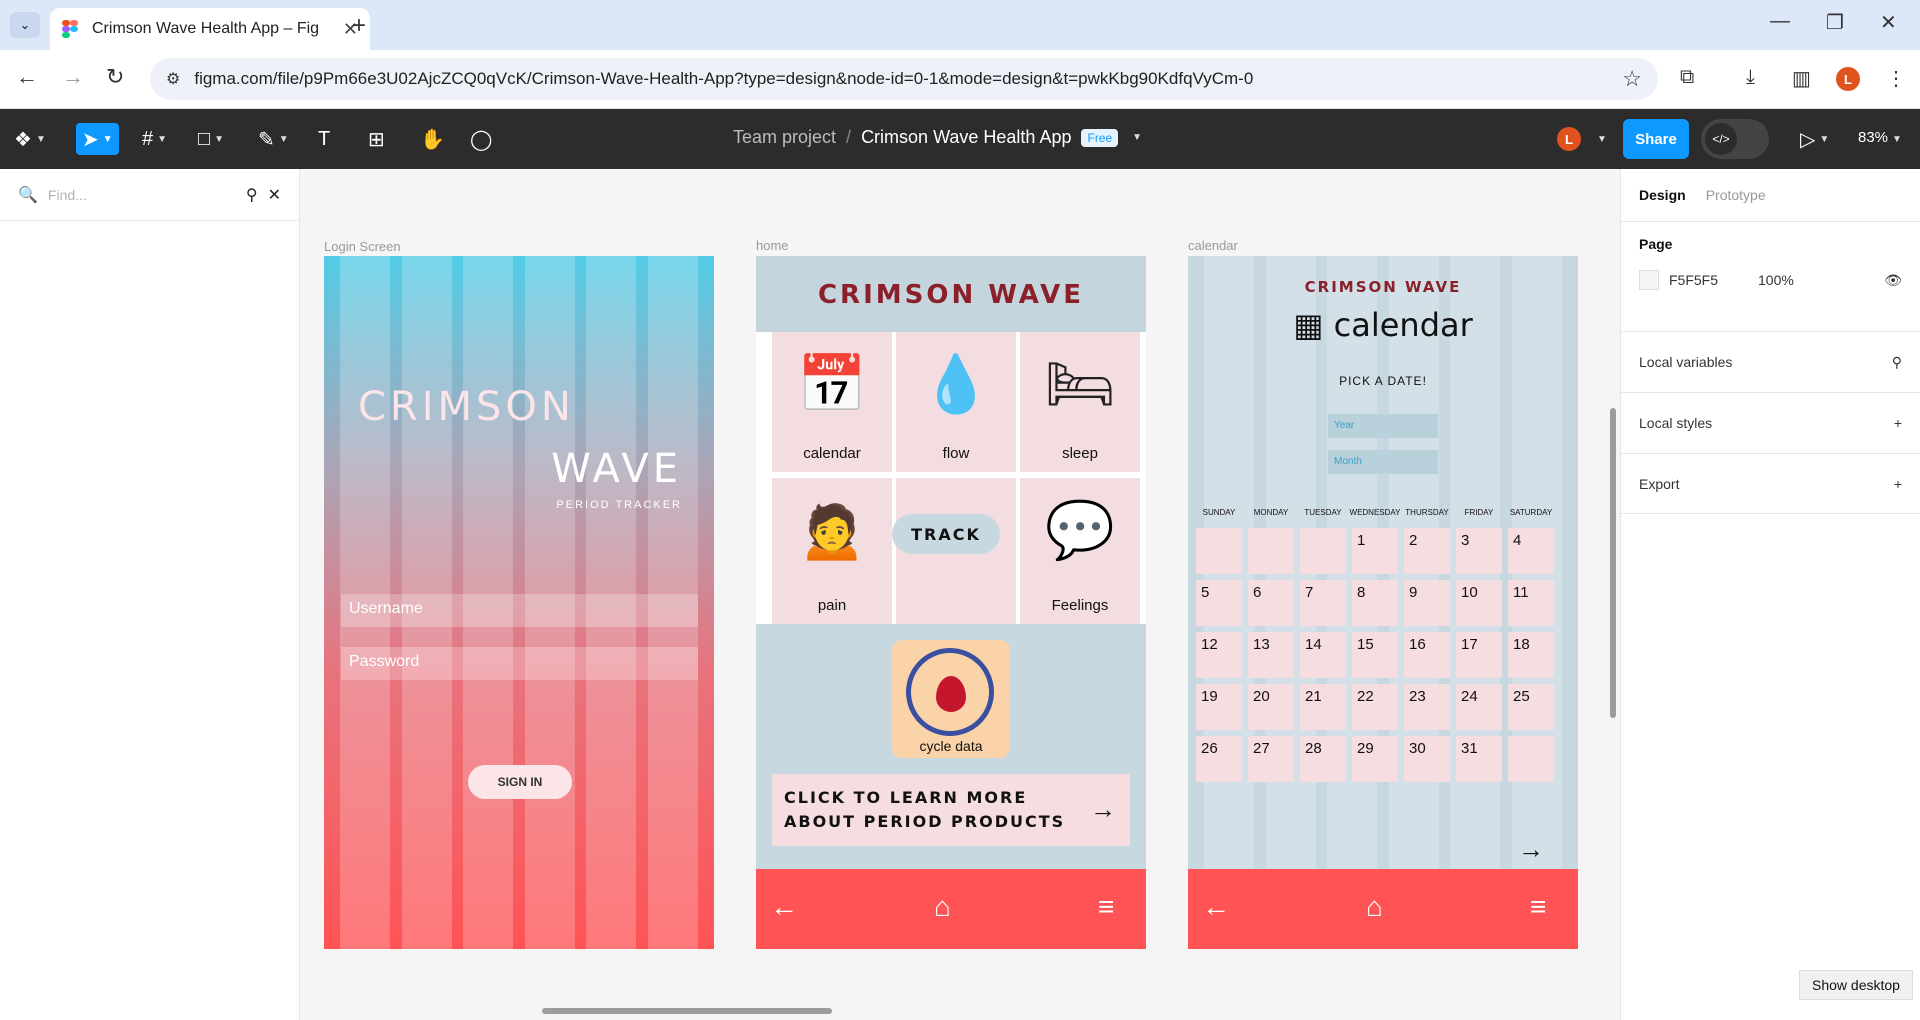 The height and width of the screenshot is (1020, 1920). Describe the element at coordinates (481, 139) in the screenshot. I see `comment-tool-icon: ◯` at that location.